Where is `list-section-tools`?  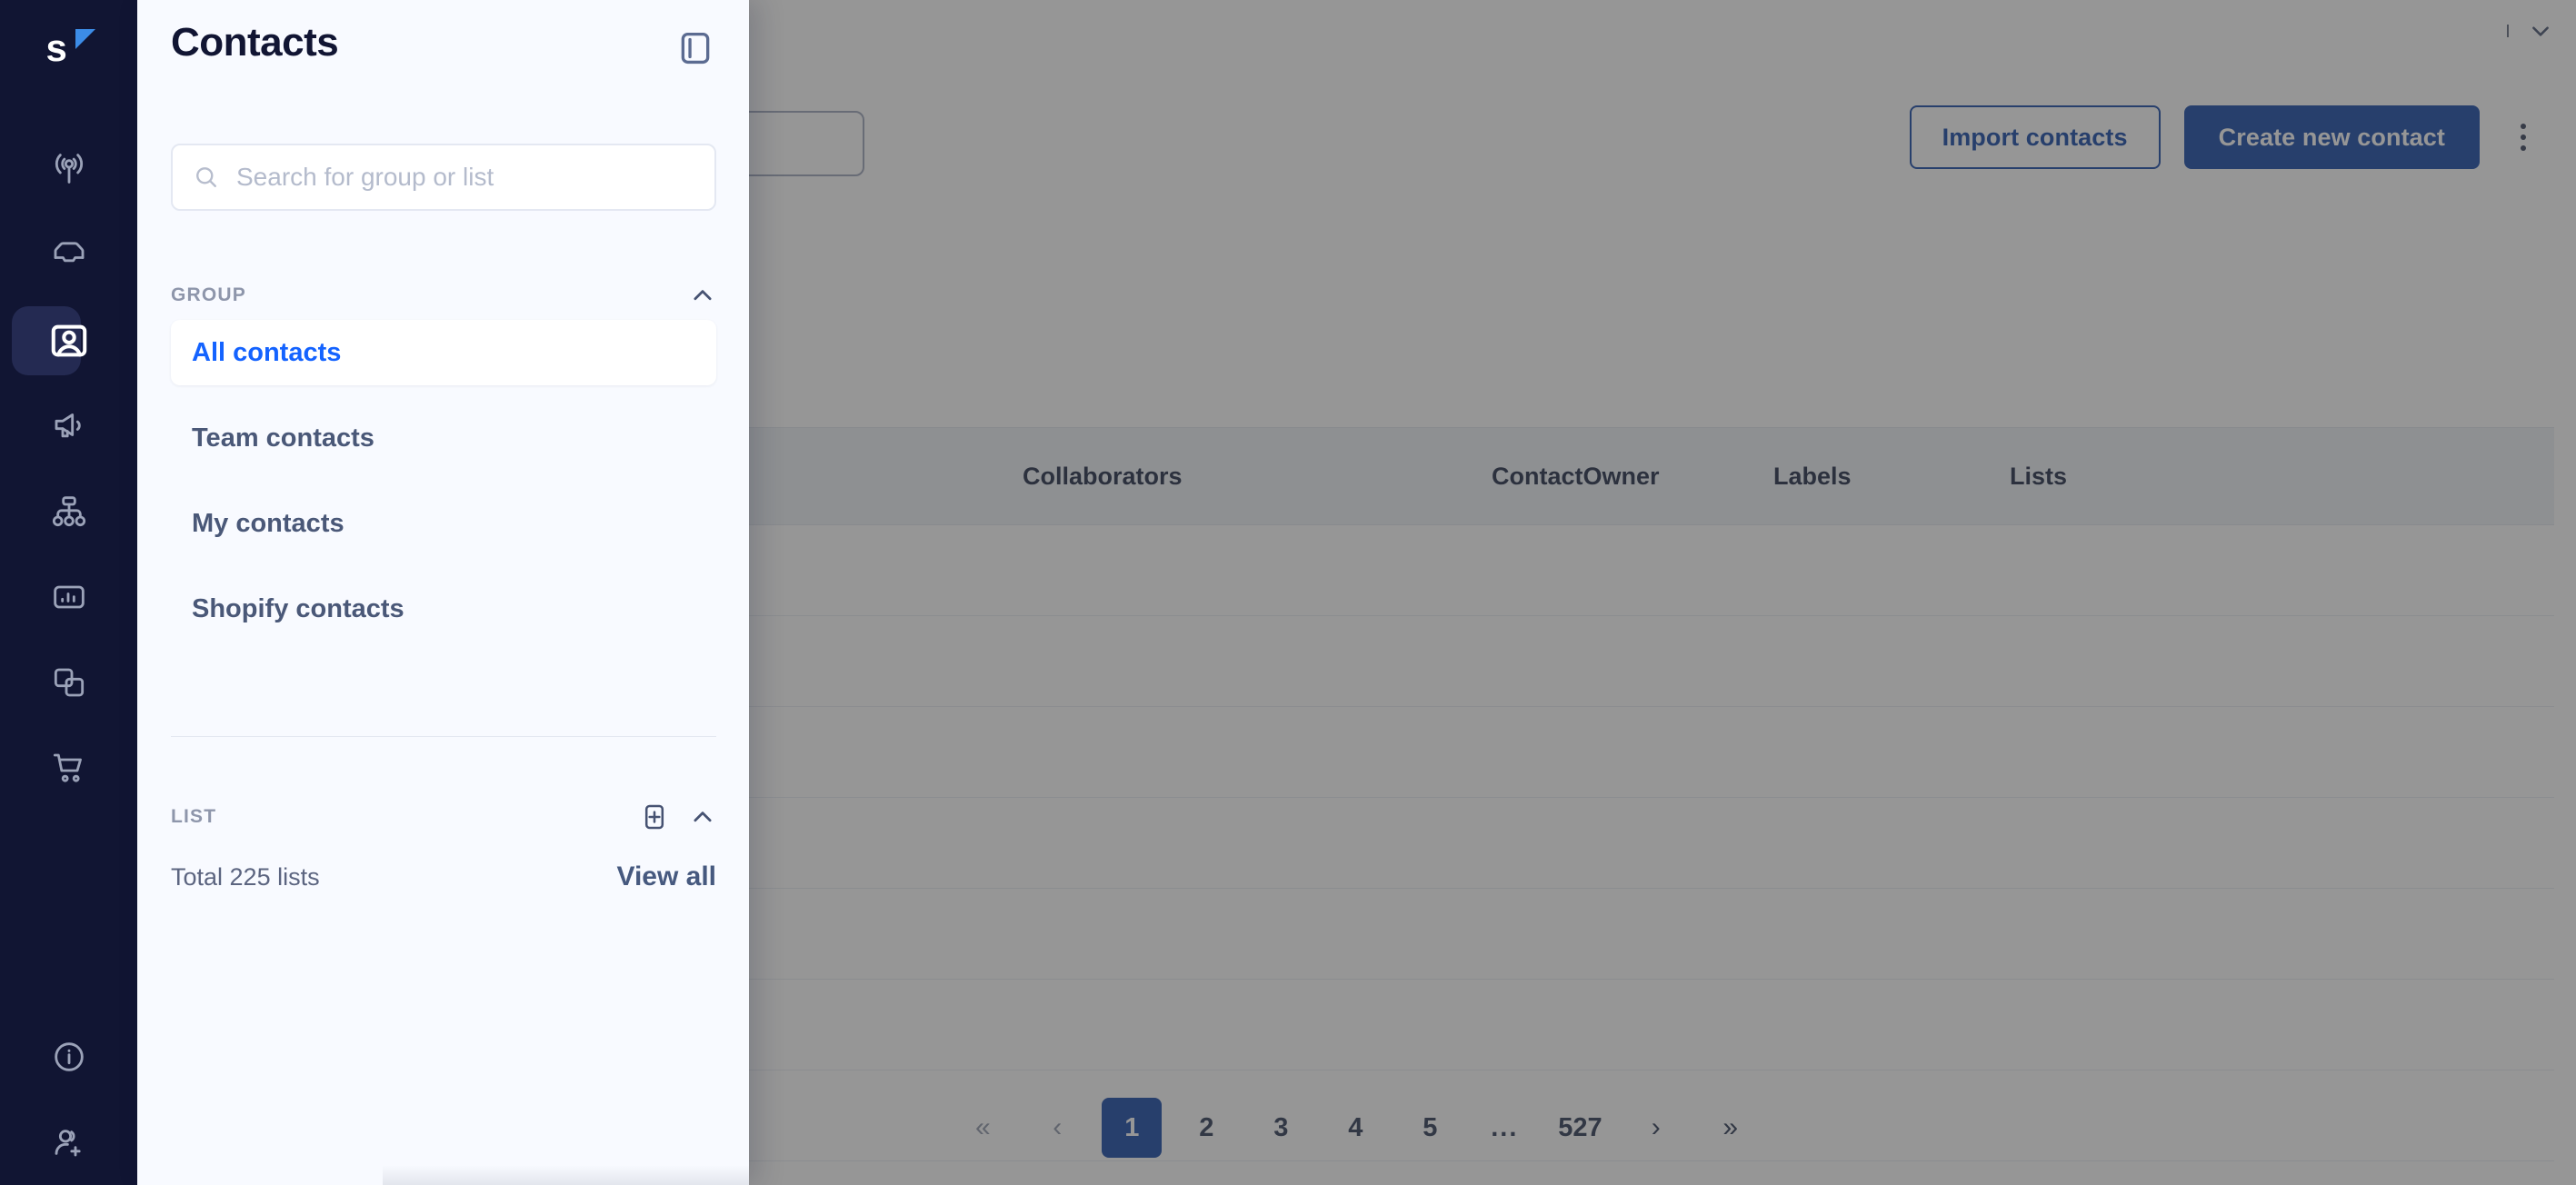 list-section-tools is located at coordinates (678, 816).